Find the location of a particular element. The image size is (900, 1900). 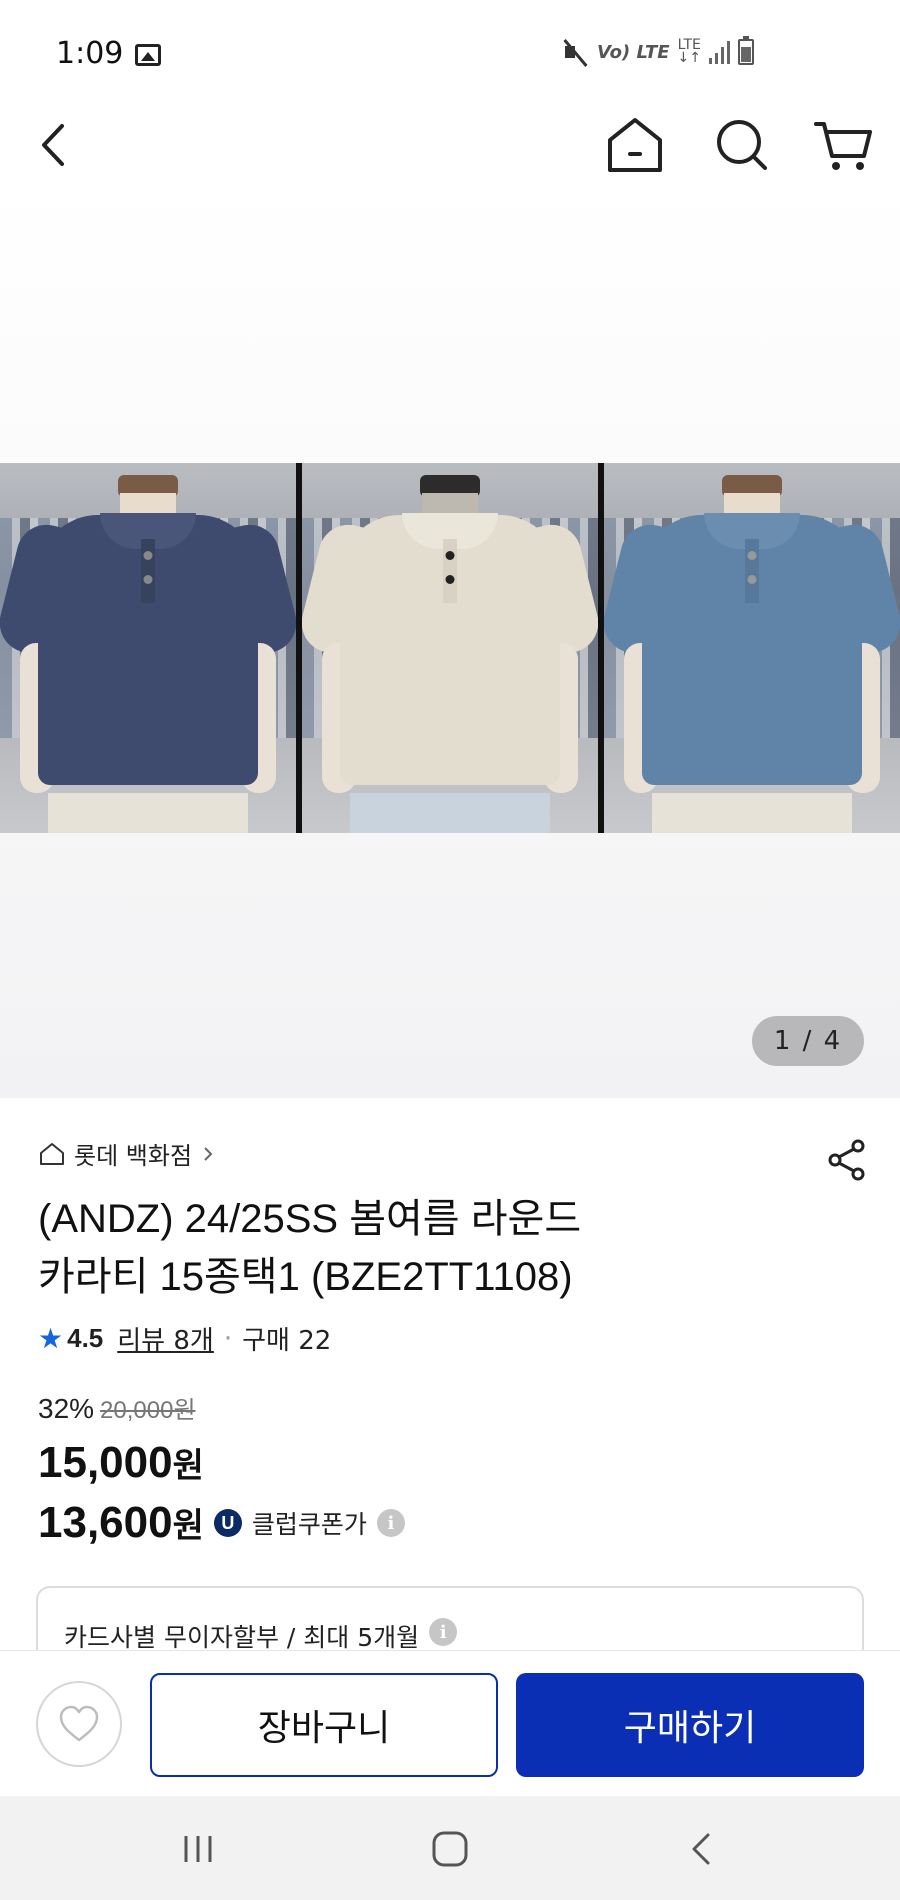

share-button is located at coordinates (847, 1160).